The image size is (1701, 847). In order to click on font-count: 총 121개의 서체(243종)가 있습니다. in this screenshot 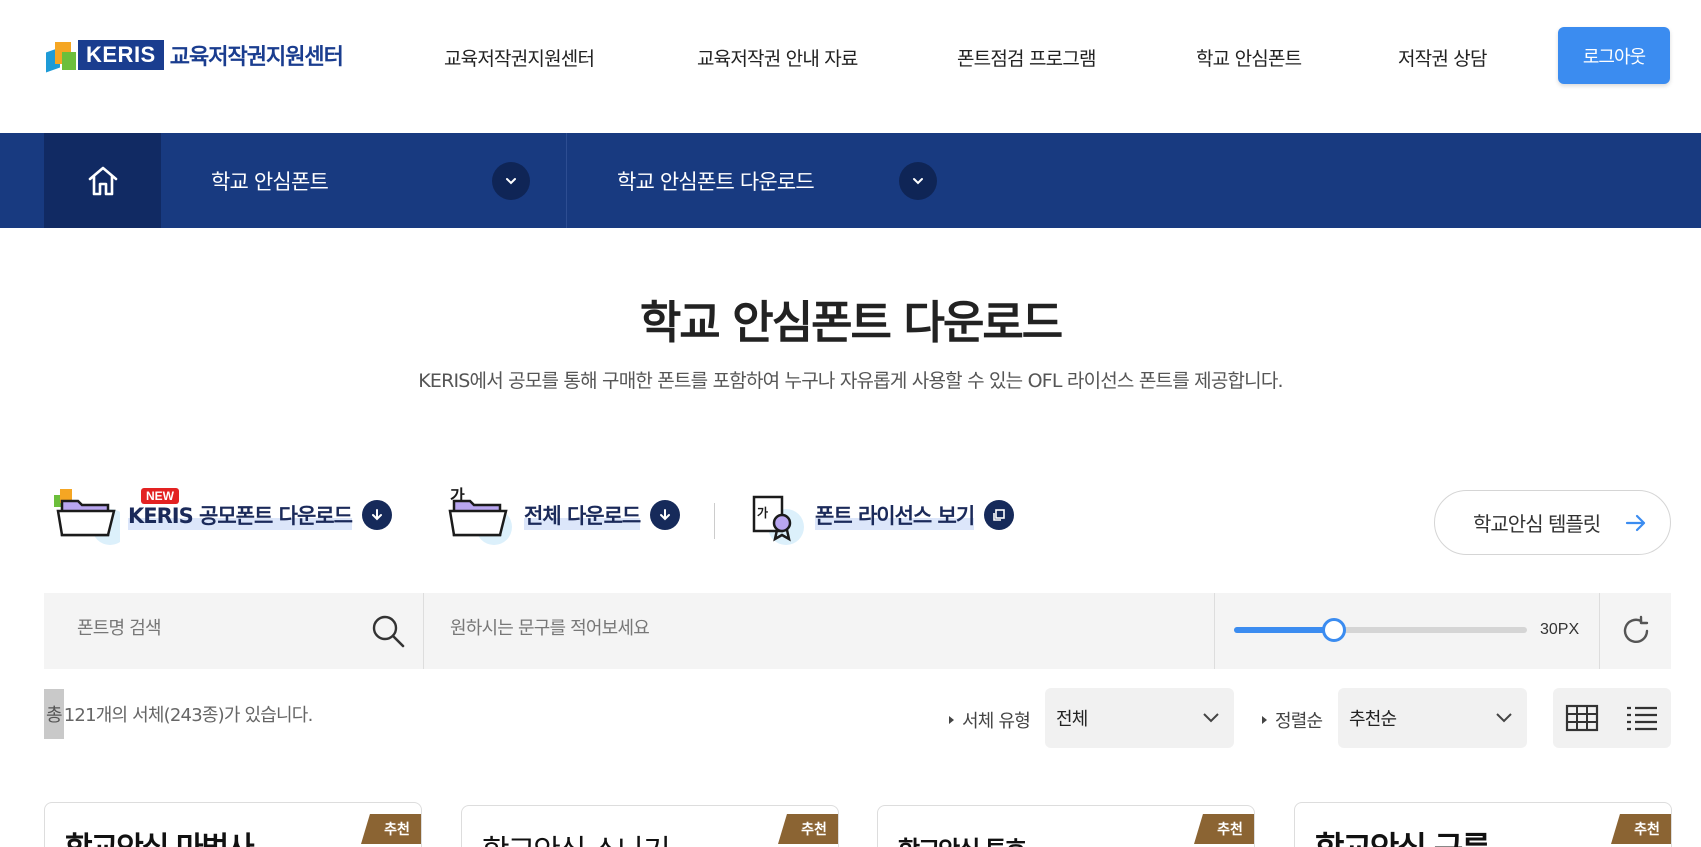, I will do `click(178, 714)`.